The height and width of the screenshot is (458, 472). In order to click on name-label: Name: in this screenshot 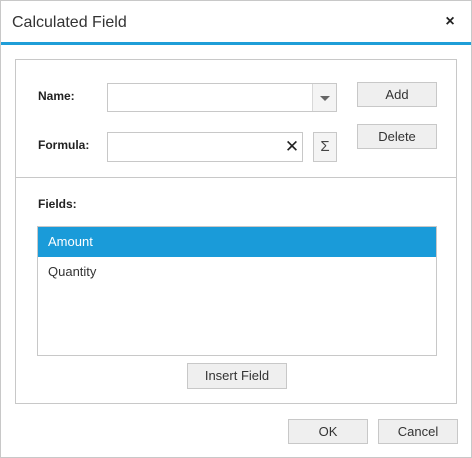, I will do `click(56, 96)`.